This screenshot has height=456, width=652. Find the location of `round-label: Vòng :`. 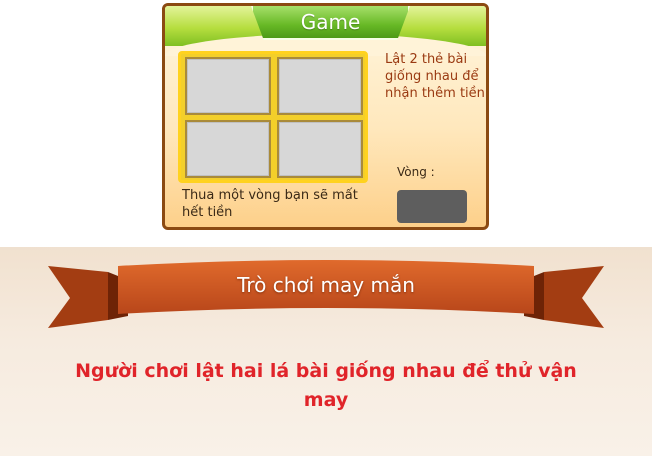

round-label: Vòng : is located at coordinates (416, 172).